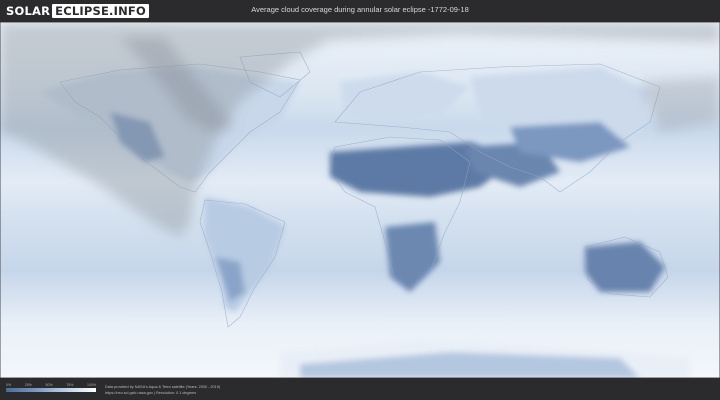 This screenshot has height=400, width=720. What do you see at coordinates (70, 385) in the screenshot?
I see `legend-label-75: 75%` at bounding box center [70, 385].